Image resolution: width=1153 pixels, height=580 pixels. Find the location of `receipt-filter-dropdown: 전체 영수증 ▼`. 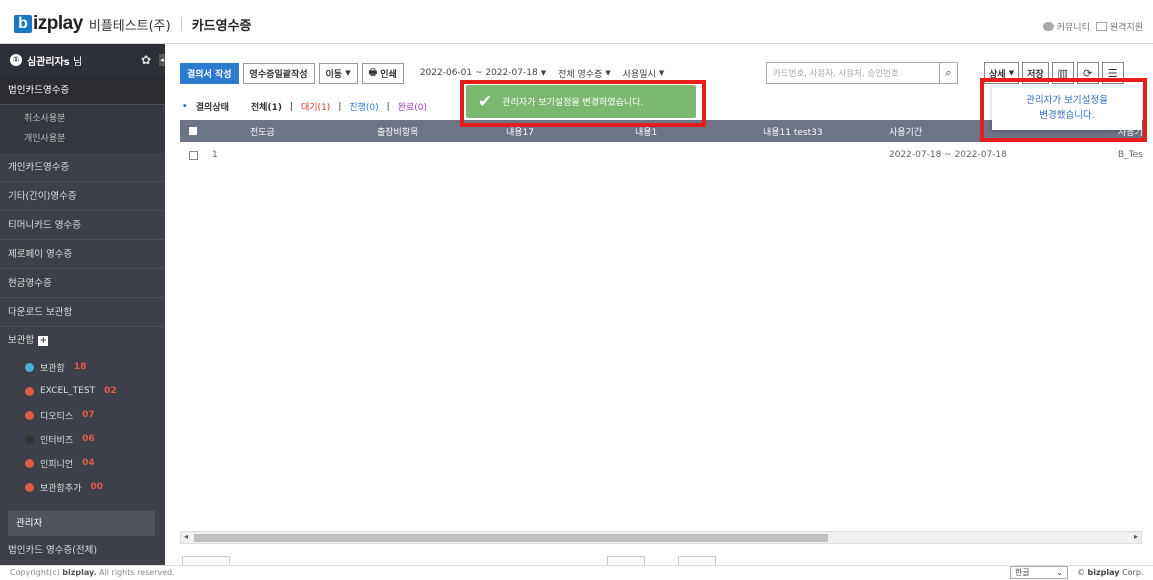

receipt-filter-dropdown: 전체 영수증 ▼ is located at coordinates (584, 73).